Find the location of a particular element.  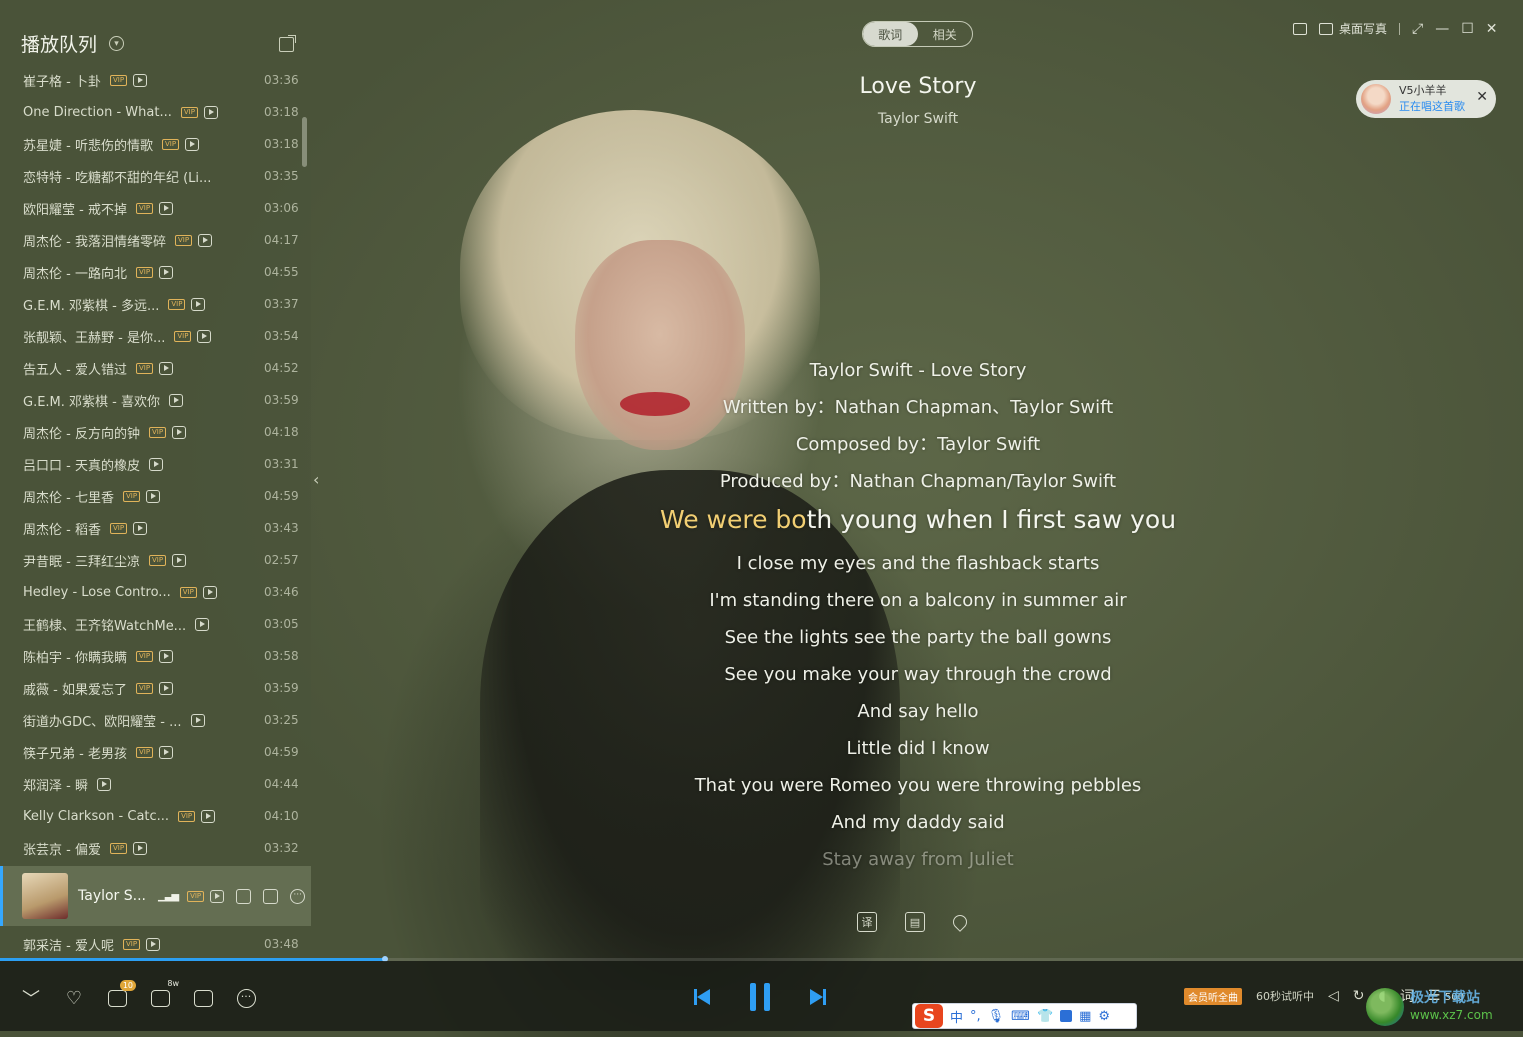

track-row: 吕口口 - 天真的橡皮 03:31 is located at coordinates (155, 464).